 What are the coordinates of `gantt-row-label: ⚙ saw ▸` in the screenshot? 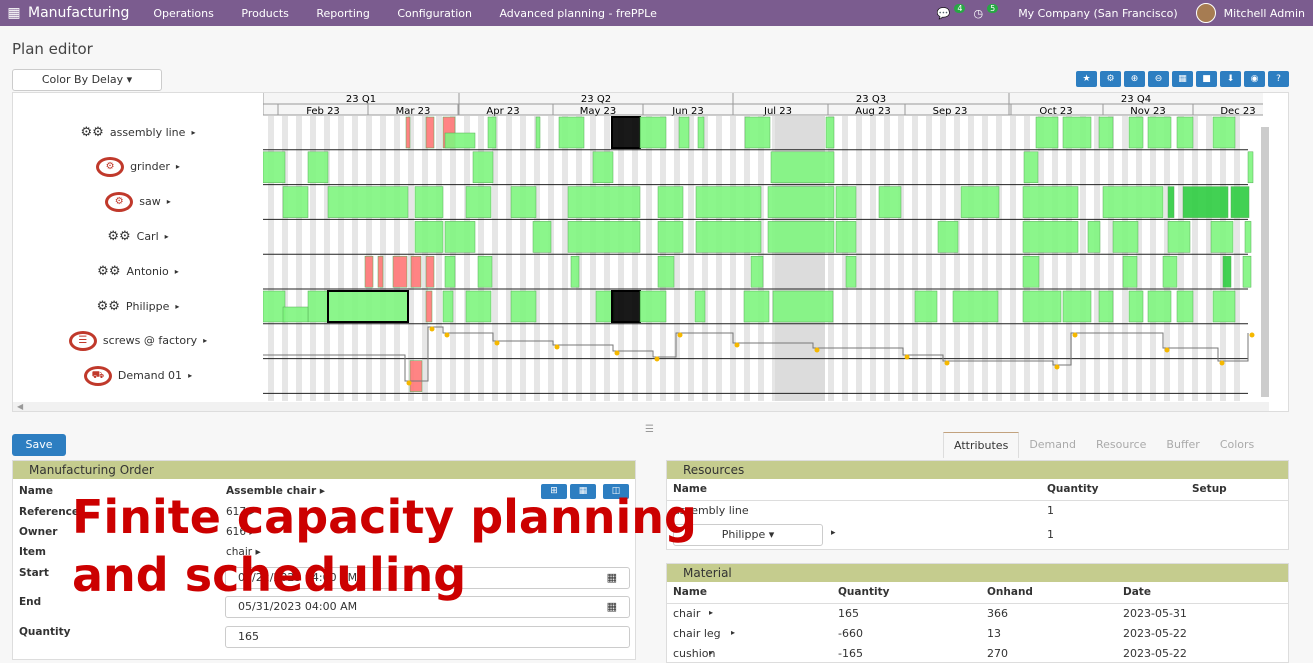 It's located at (138, 202).